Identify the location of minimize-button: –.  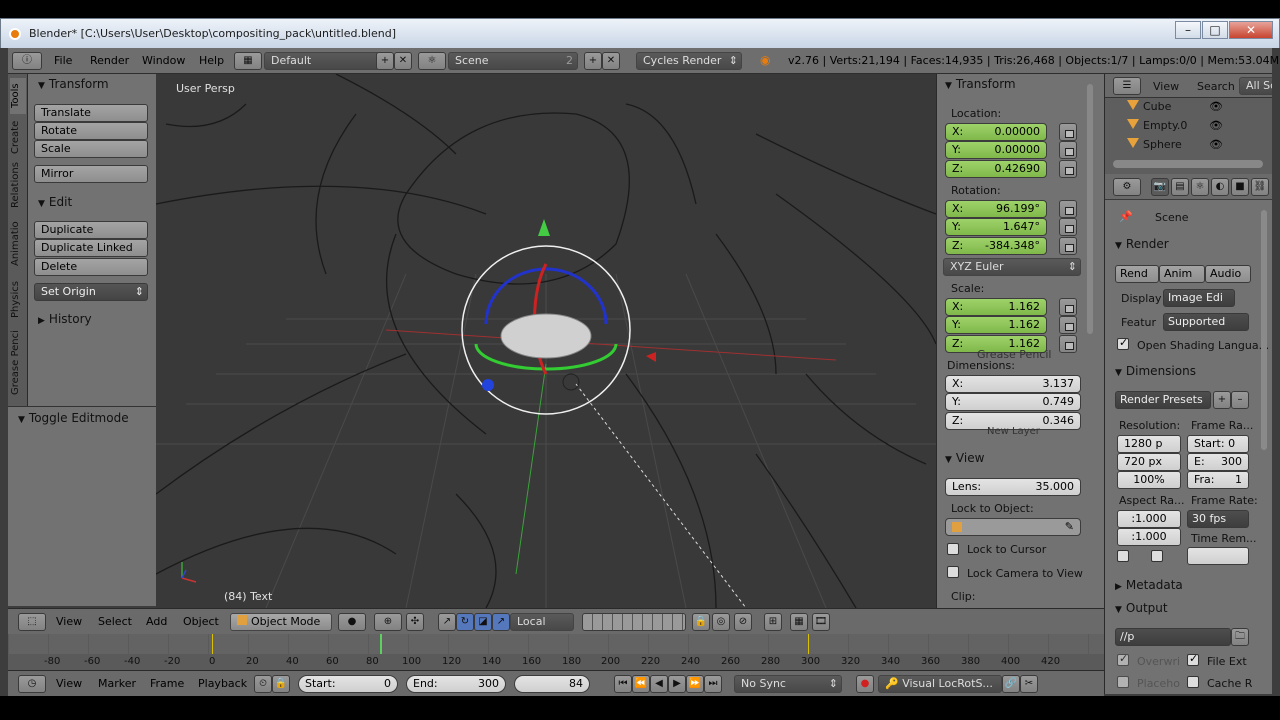
(1188, 30).